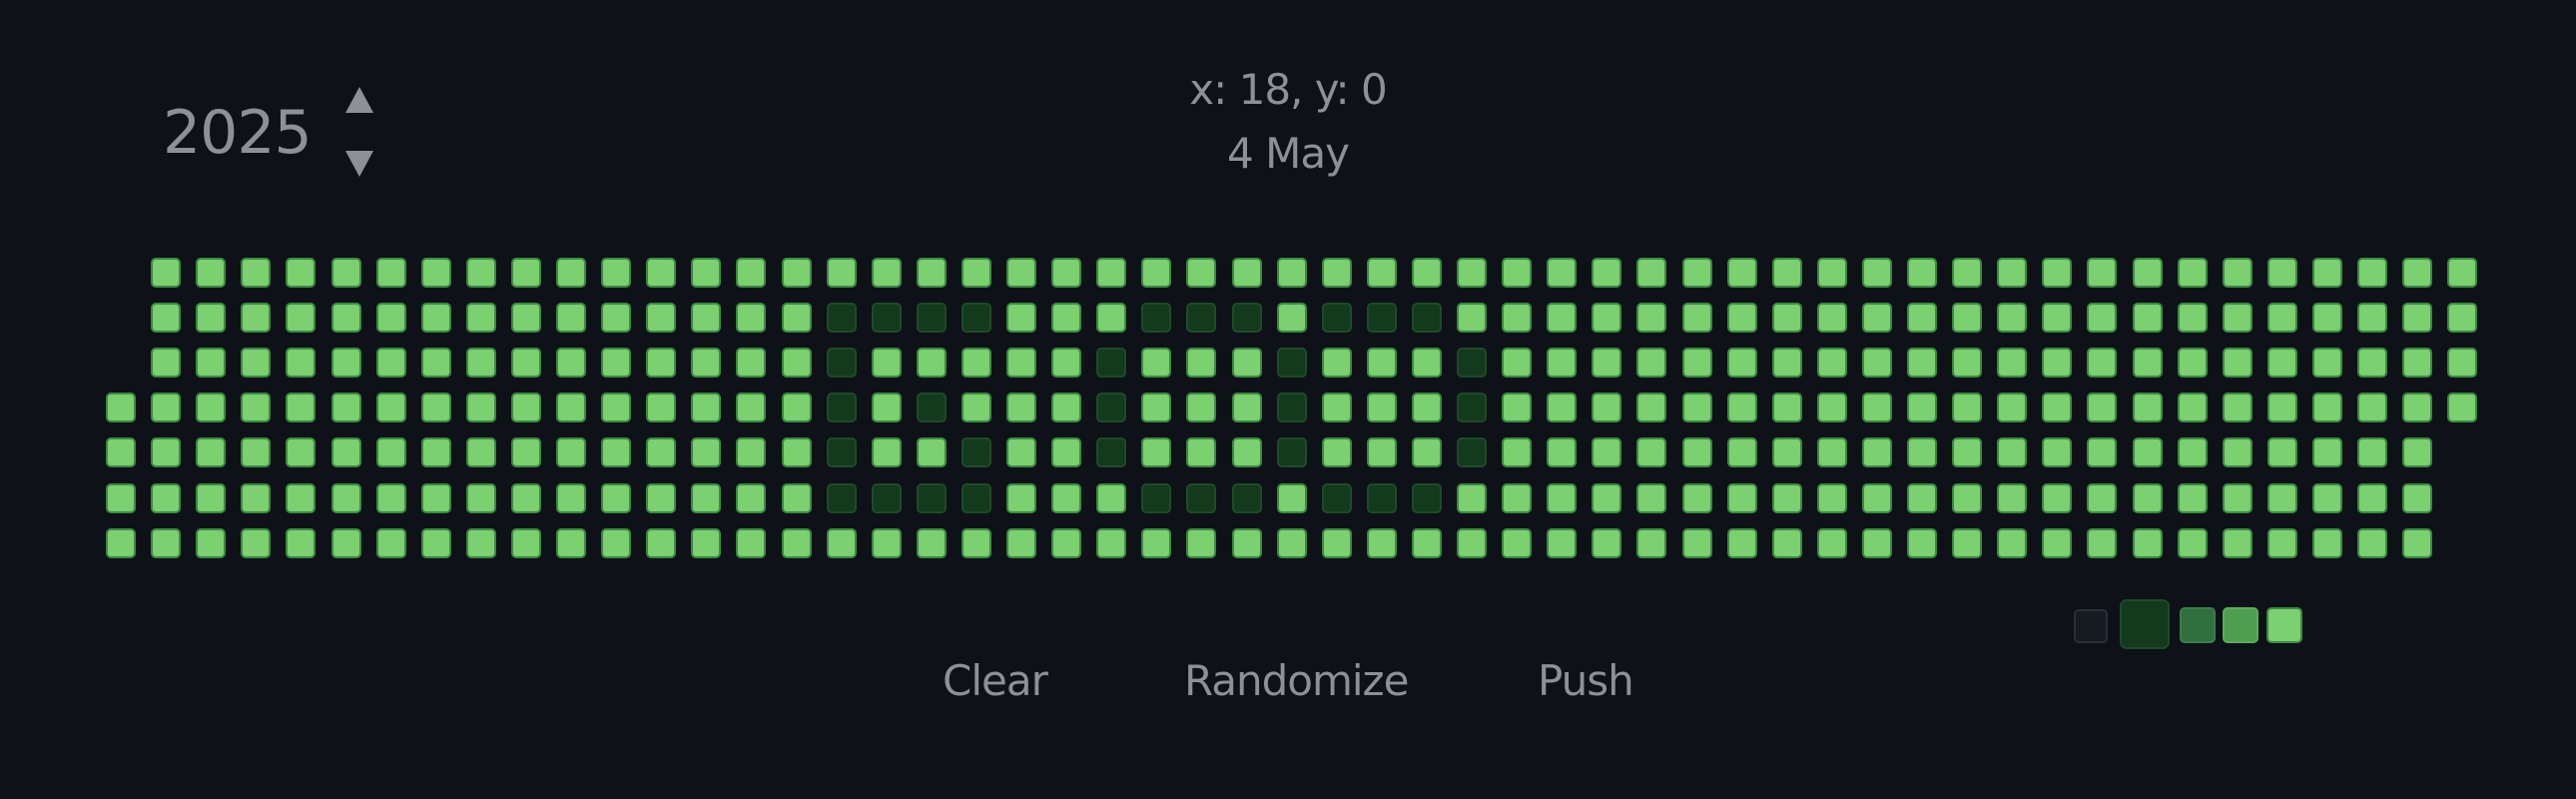 Image resolution: width=2576 pixels, height=799 pixels. I want to click on push-button: Push, so click(1586, 681).